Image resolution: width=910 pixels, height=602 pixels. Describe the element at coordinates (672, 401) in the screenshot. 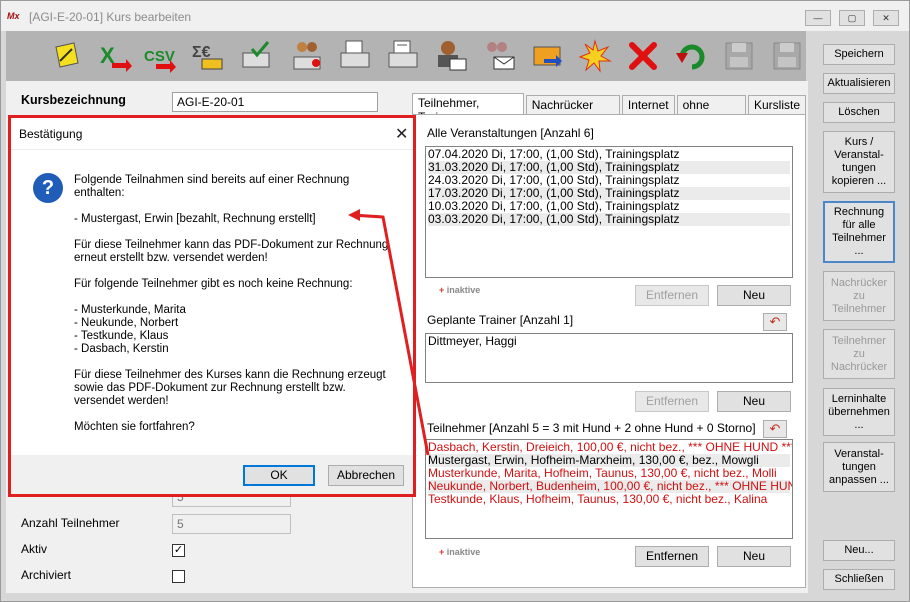

I see `trainer-entfernen-button: Entfernen` at that location.